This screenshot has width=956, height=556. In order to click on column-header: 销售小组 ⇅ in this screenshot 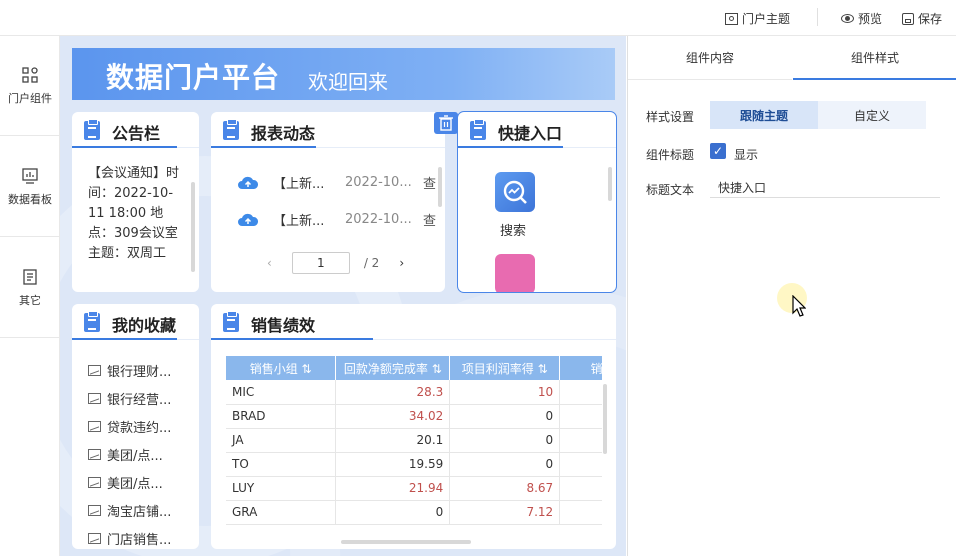, I will do `click(281, 368)`.